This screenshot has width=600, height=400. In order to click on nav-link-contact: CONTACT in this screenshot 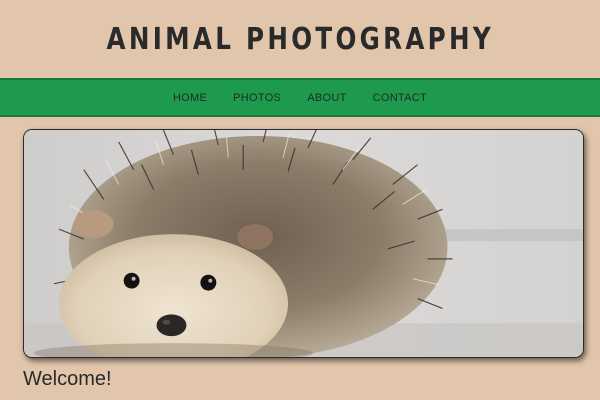, I will do `click(400, 98)`.